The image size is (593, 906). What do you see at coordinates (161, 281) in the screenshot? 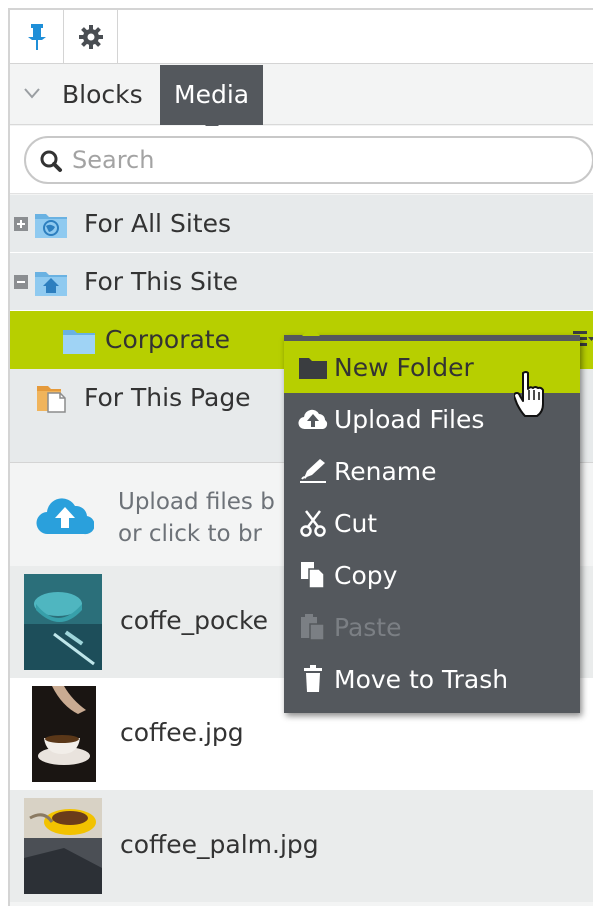
I see `tree-node-label: For This Site` at bounding box center [161, 281].